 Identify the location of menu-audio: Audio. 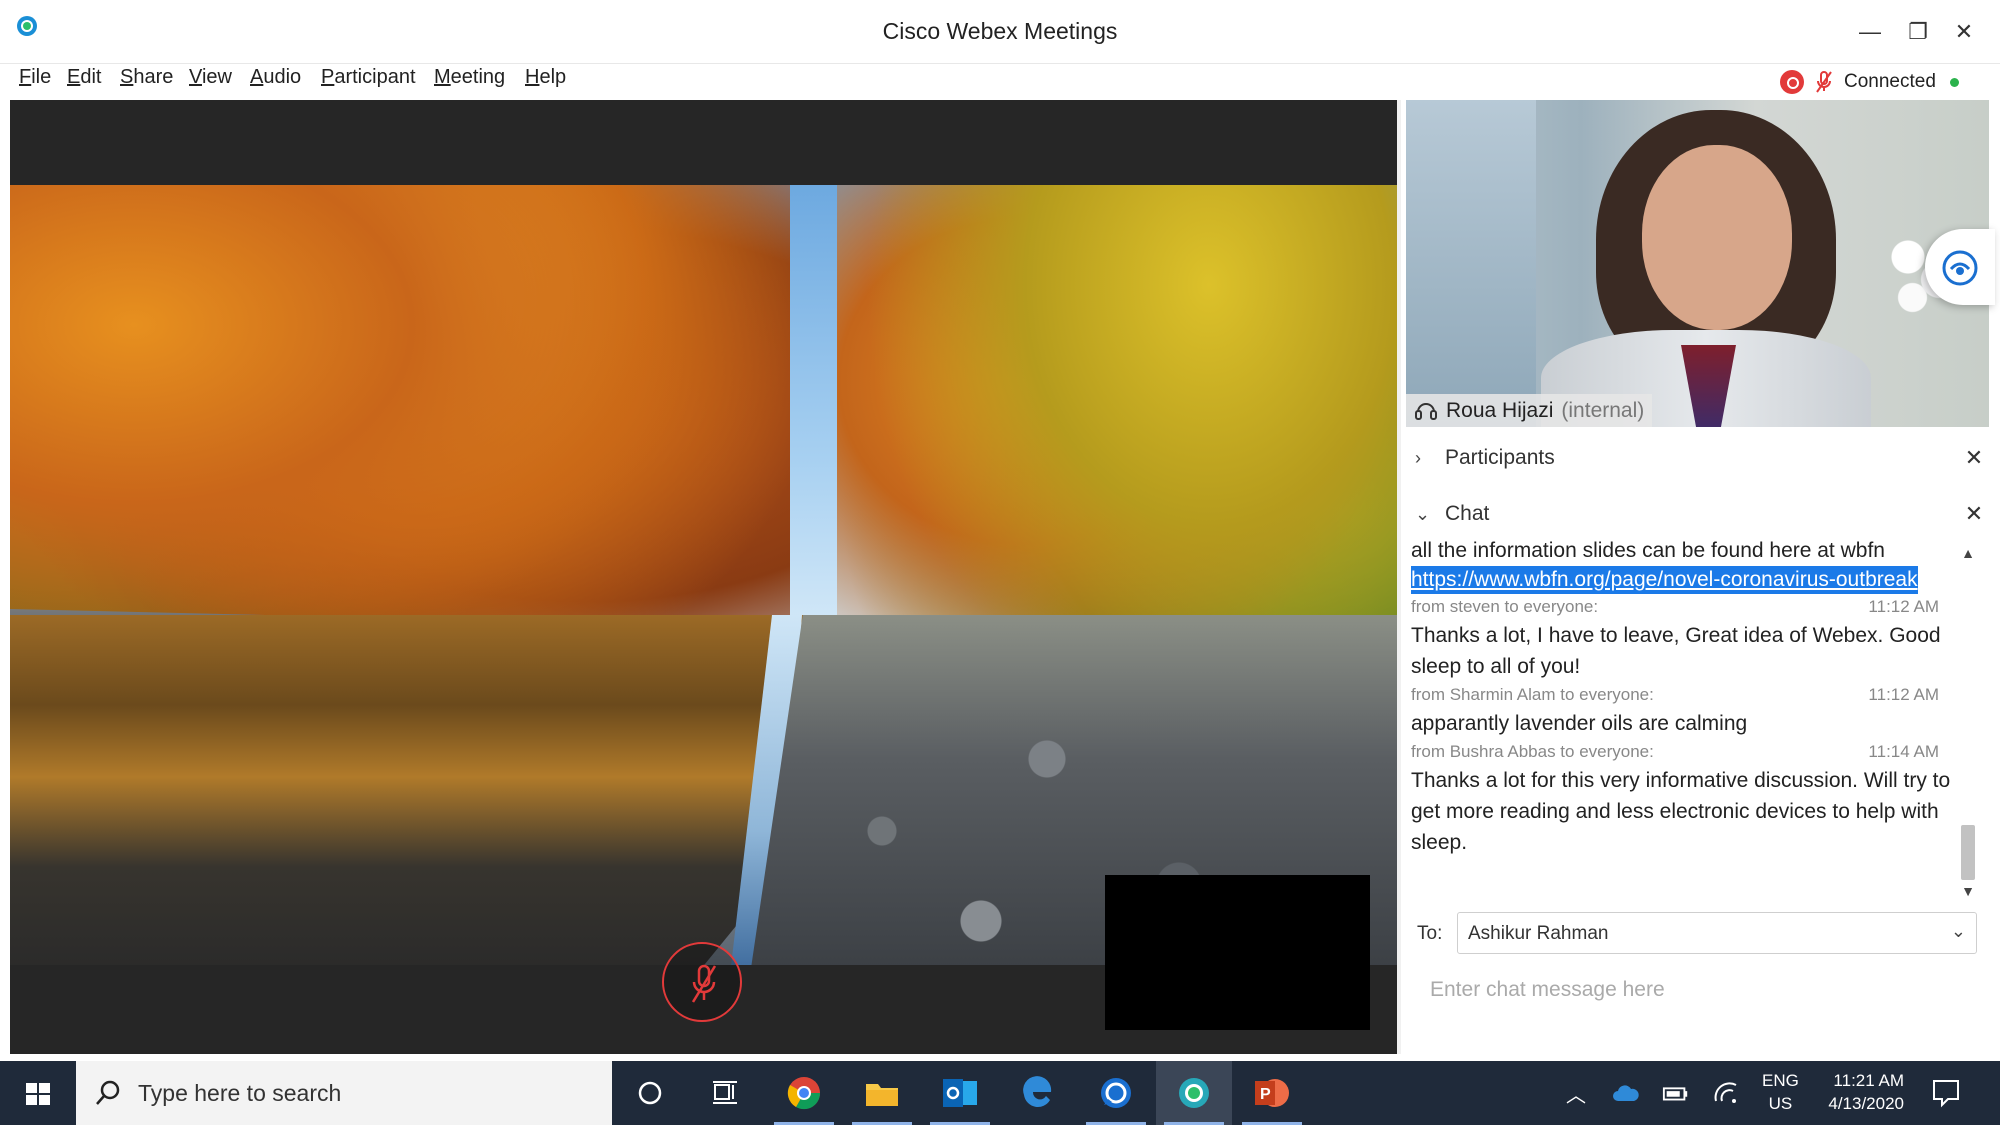
(275, 77).